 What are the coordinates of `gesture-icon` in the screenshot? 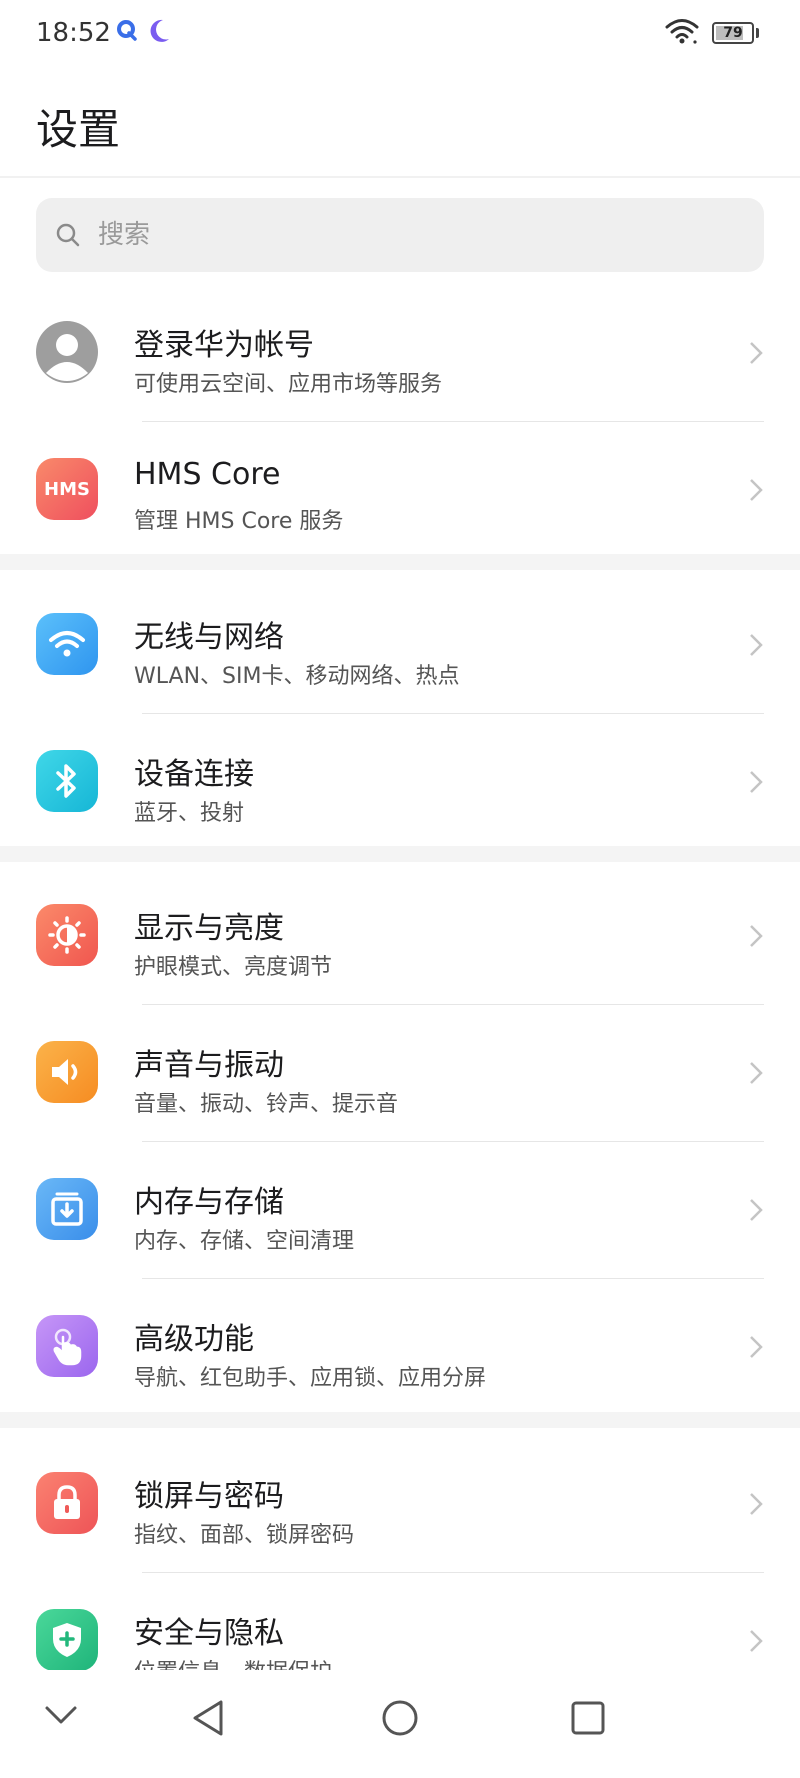 It's located at (67, 1346).